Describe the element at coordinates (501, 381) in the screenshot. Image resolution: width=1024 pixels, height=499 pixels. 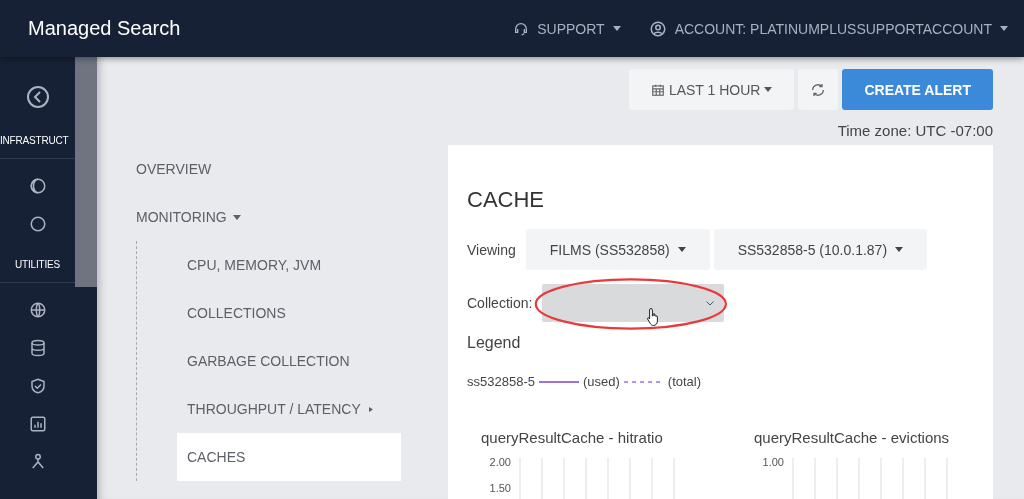
I see `legend-series: ss532858-5` at that location.